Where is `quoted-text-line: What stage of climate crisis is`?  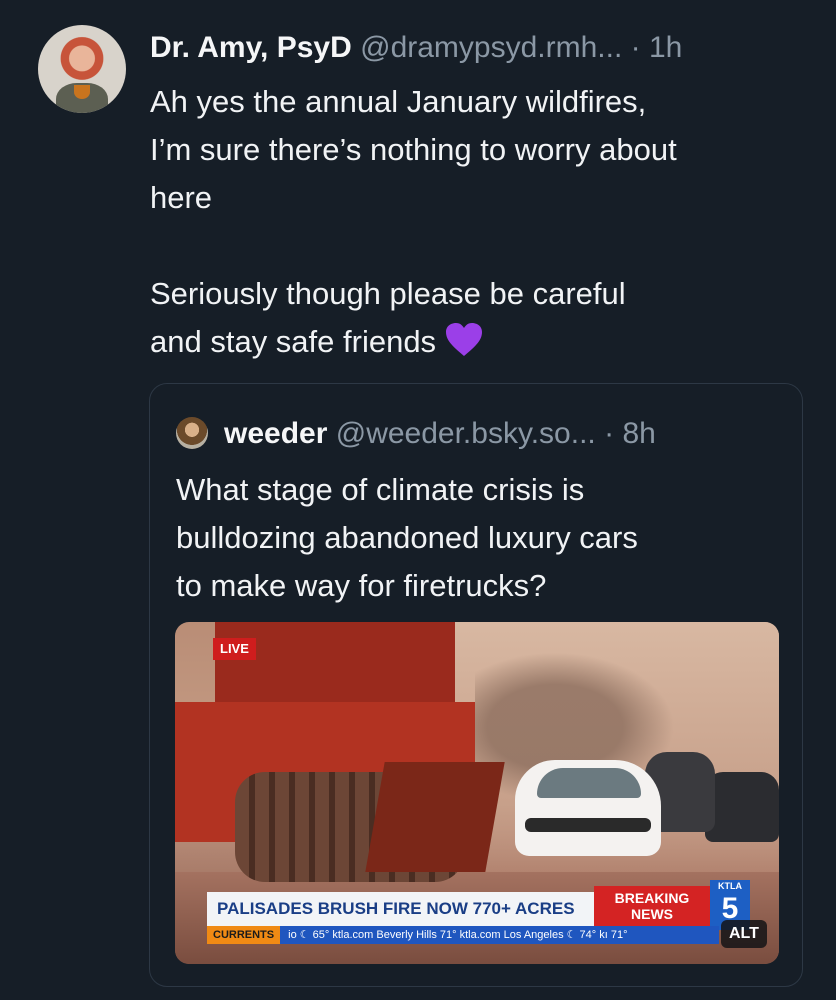 quoted-text-line: What stage of climate crisis is is located at coordinates (380, 489).